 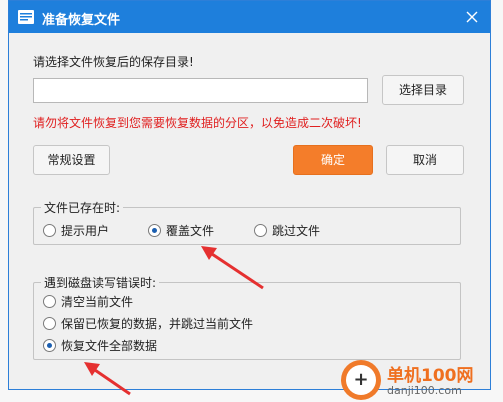 What do you see at coordinates (85, 231) in the screenshot?
I see `radio-label: 提示用户` at bounding box center [85, 231].